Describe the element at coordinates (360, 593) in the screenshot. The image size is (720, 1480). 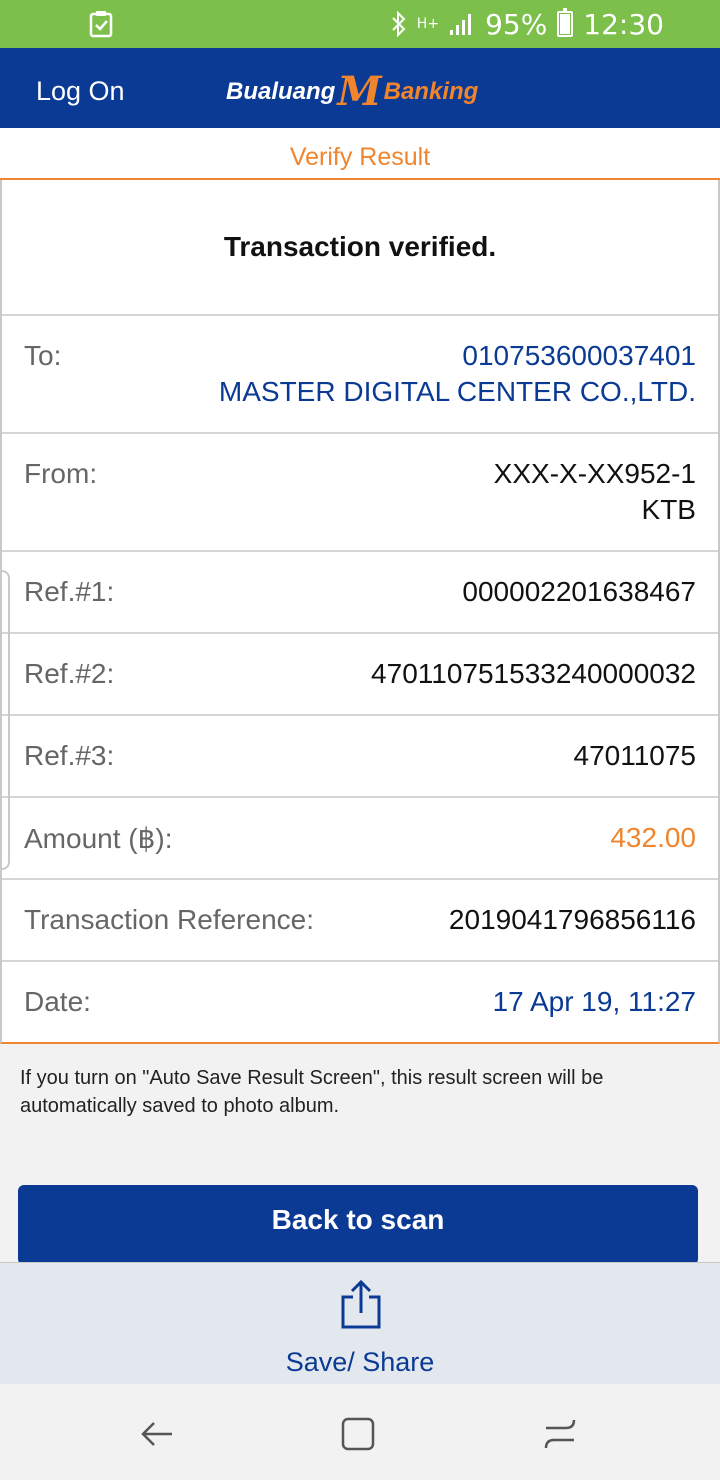
I see `row-ref1: Ref.#1: 000002201638467` at that location.